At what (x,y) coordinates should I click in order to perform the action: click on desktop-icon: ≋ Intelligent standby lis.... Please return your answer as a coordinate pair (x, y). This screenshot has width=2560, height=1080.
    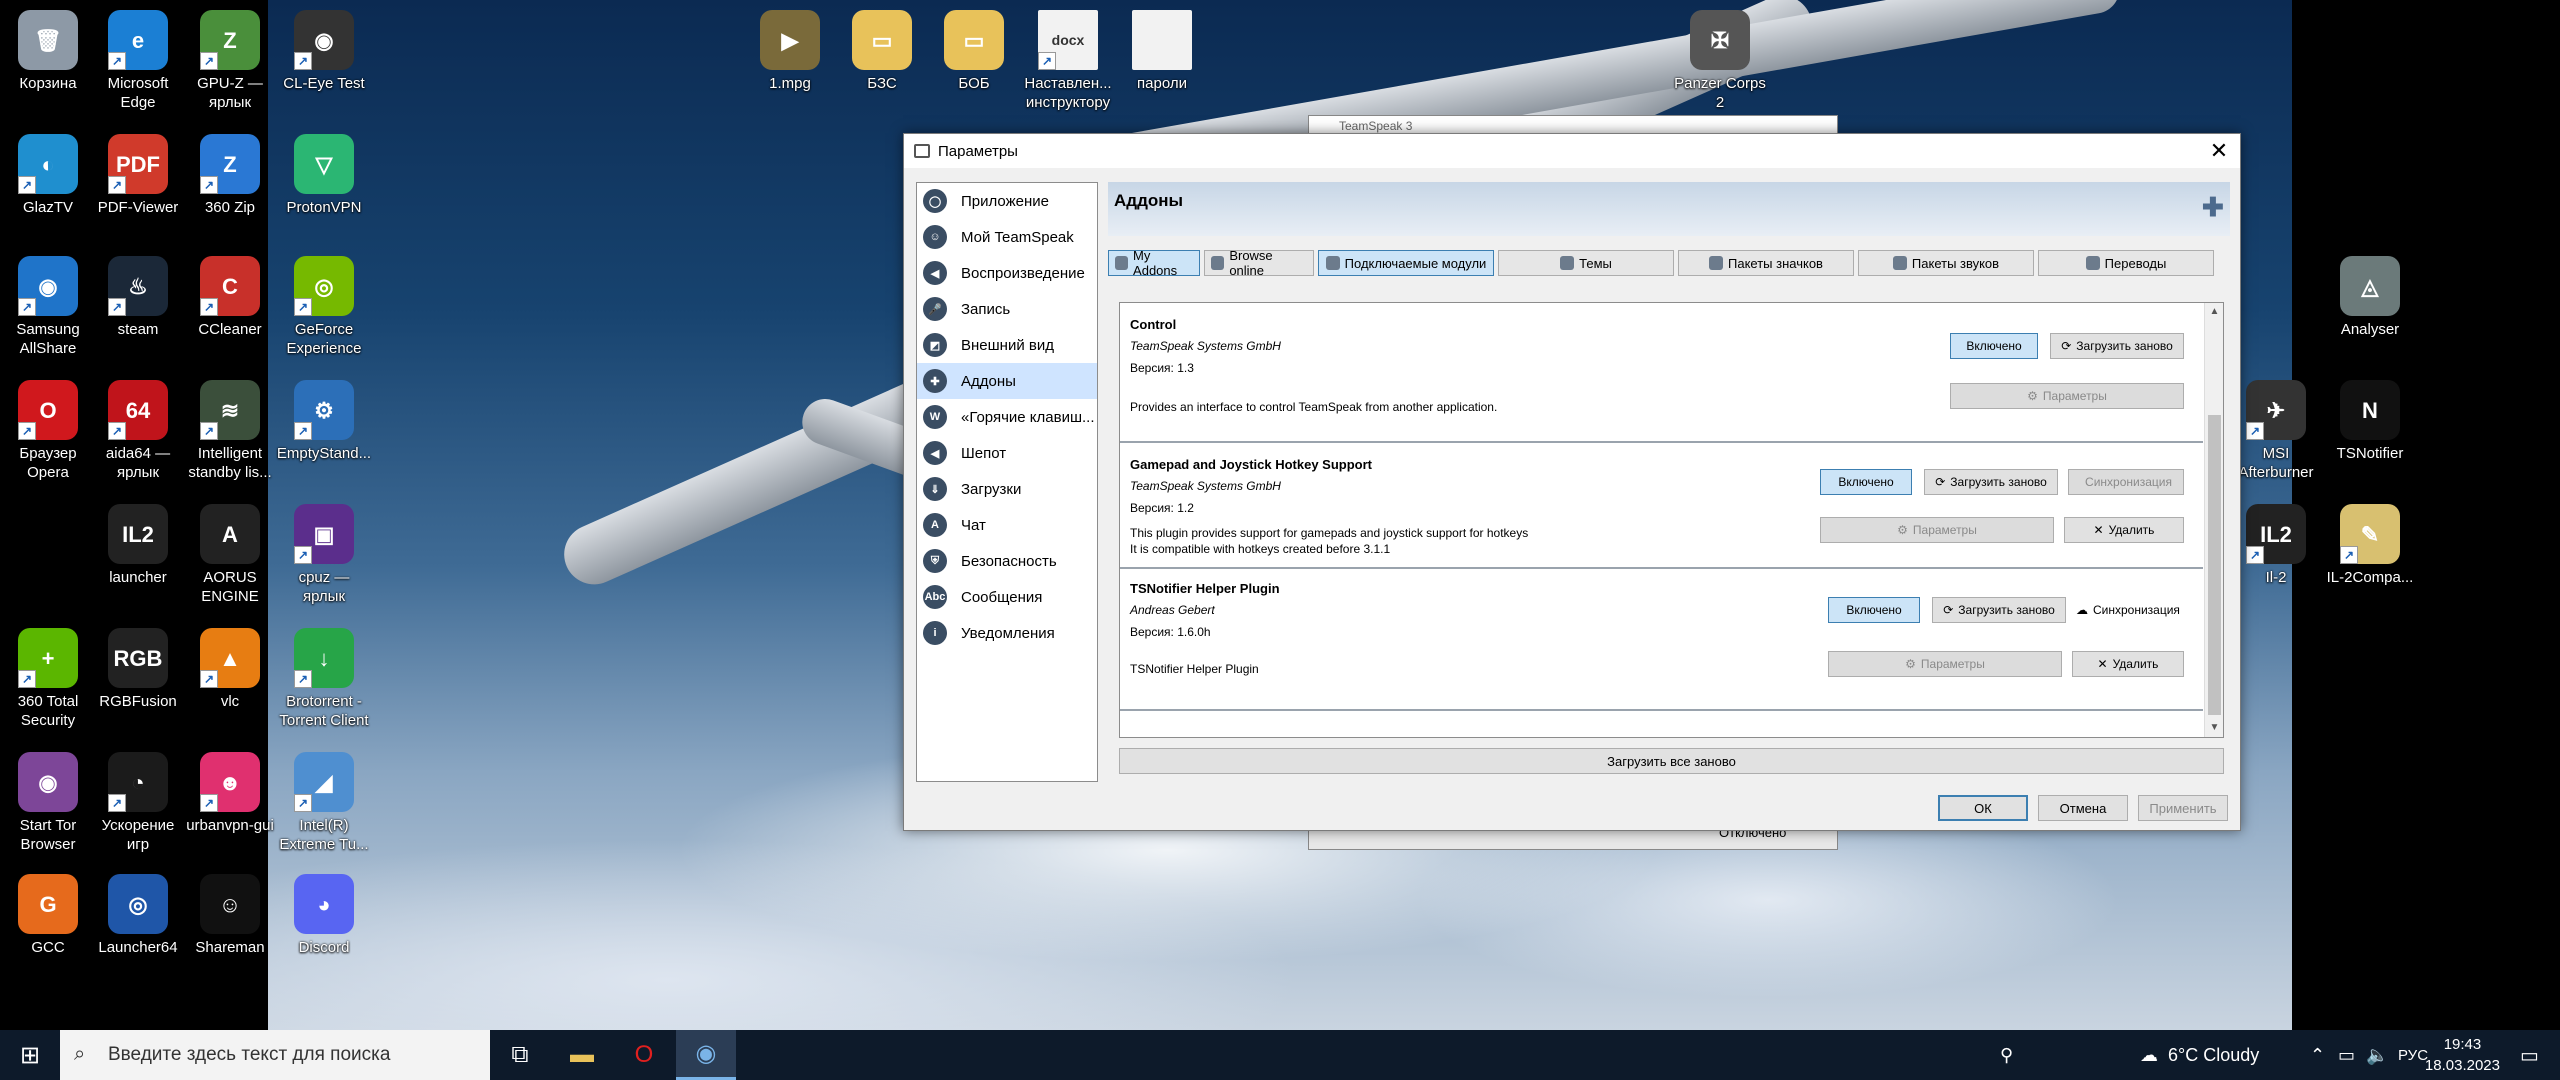
    Looking at the image, I should click on (230, 428).